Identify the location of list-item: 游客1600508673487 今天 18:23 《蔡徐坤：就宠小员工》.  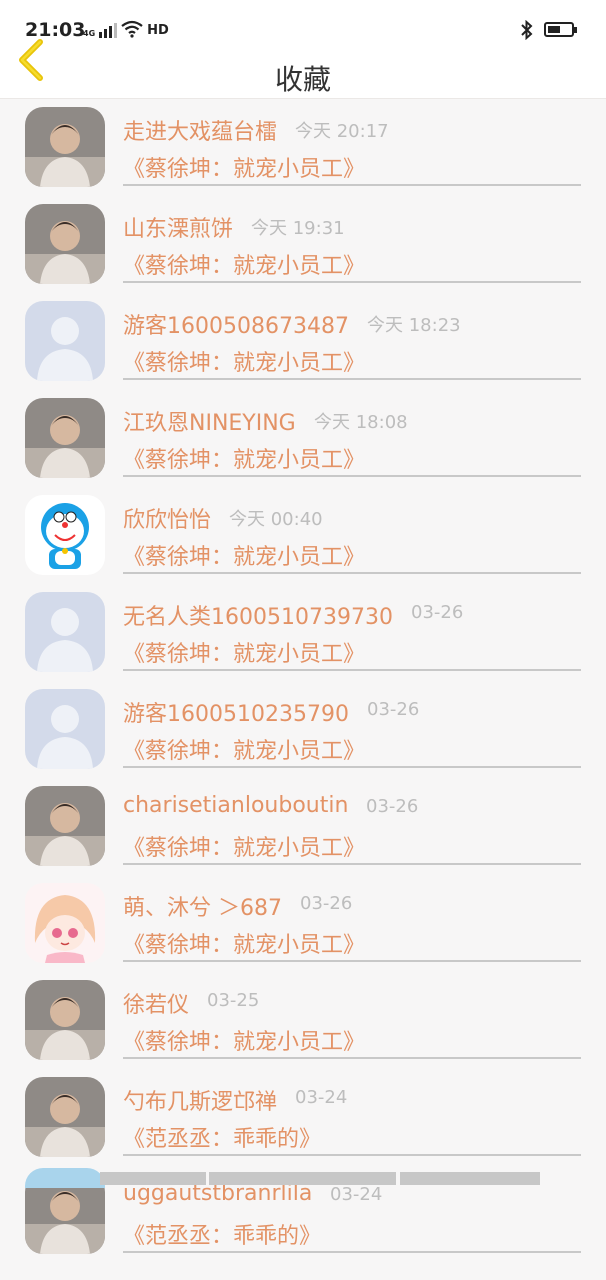
(303, 341).